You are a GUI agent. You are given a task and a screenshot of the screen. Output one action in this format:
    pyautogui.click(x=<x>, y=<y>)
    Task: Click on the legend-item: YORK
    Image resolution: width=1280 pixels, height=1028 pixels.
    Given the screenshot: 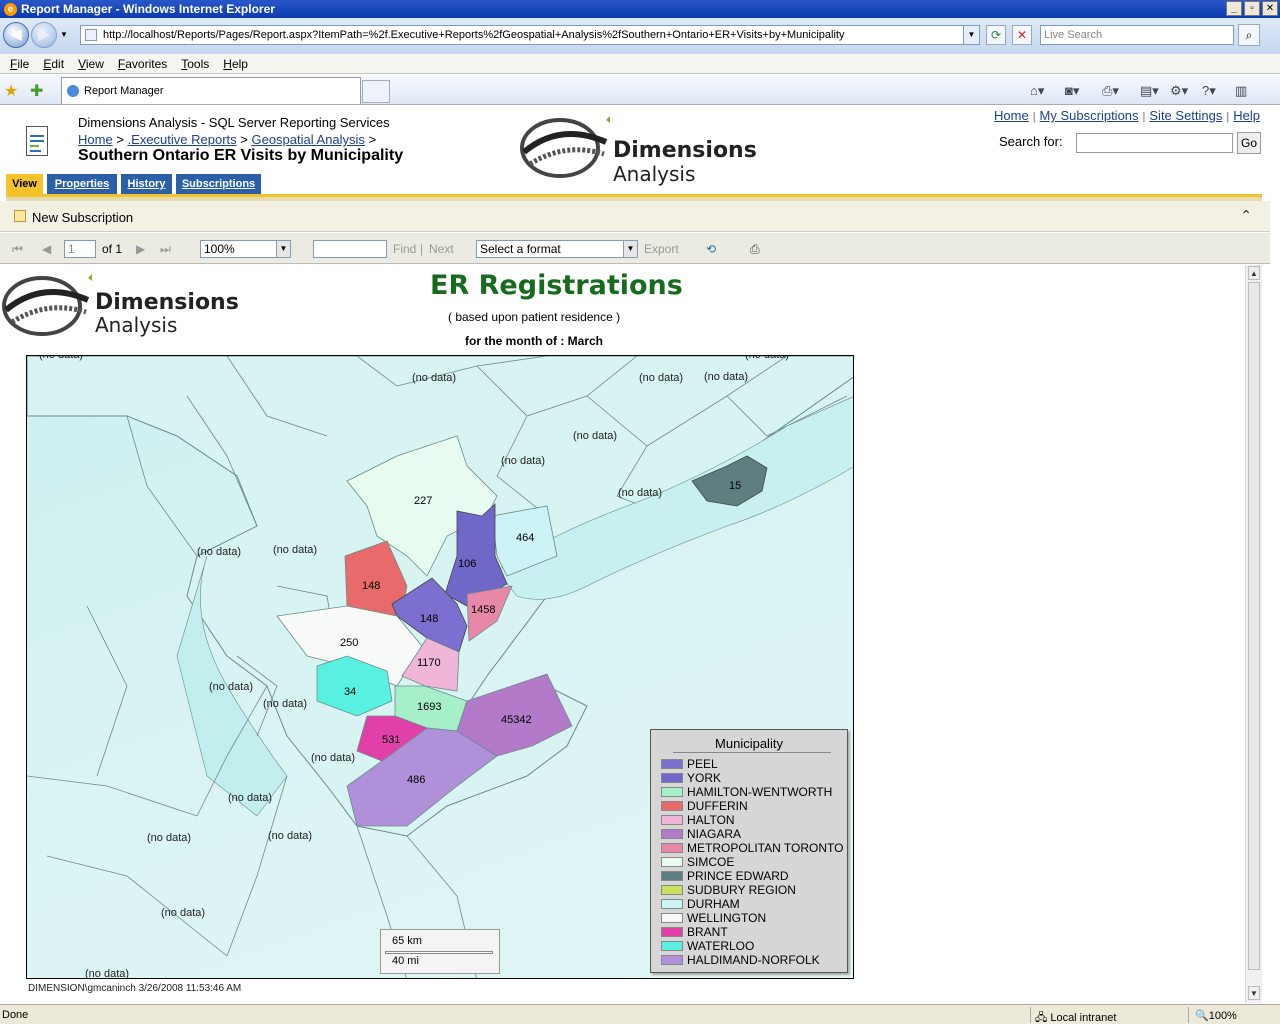 What is the action you would take?
    pyautogui.click(x=691, y=778)
    